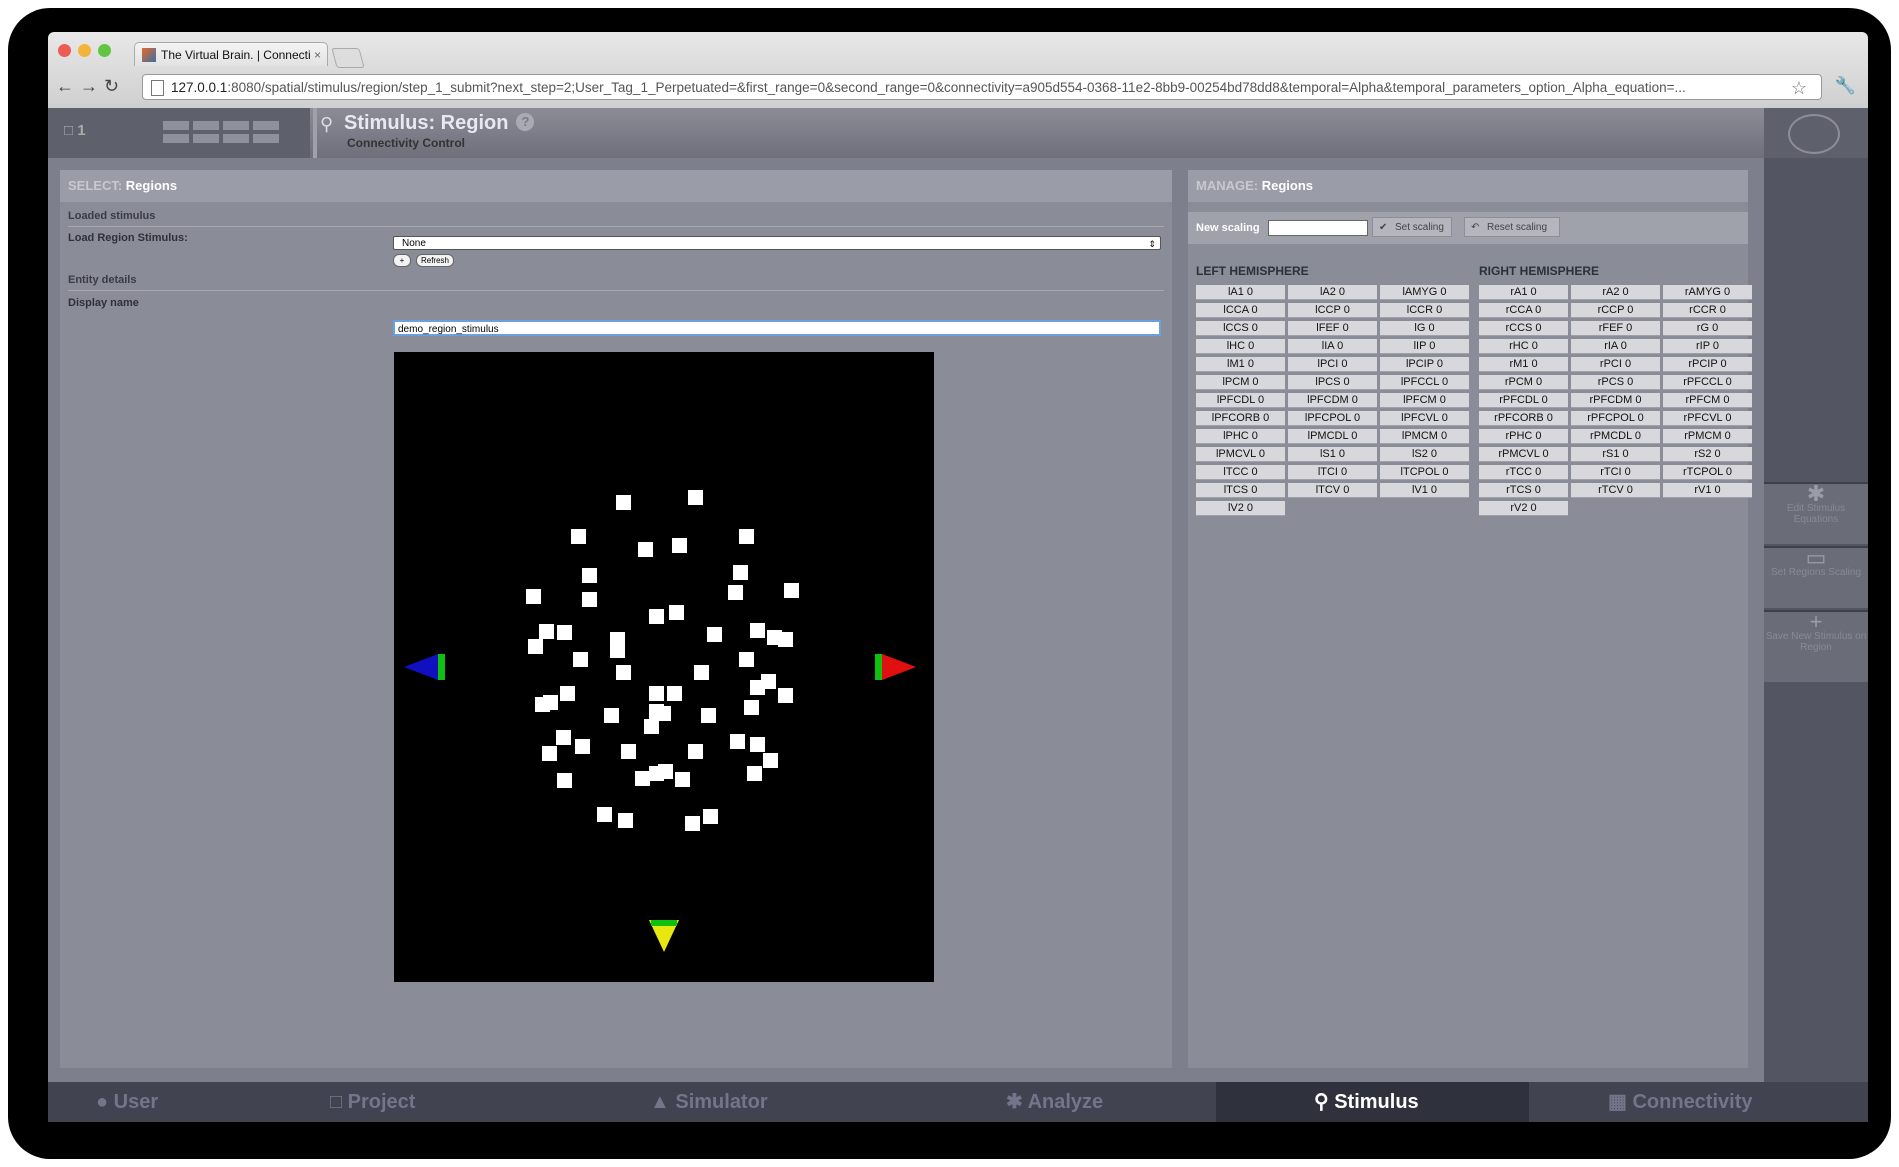 Image resolution: width=1899 pixels, height=1167 pixels. Describe the element at coordinates (1523, 508) in the screenshot. I see `region-cell: rV2 0` at that location.